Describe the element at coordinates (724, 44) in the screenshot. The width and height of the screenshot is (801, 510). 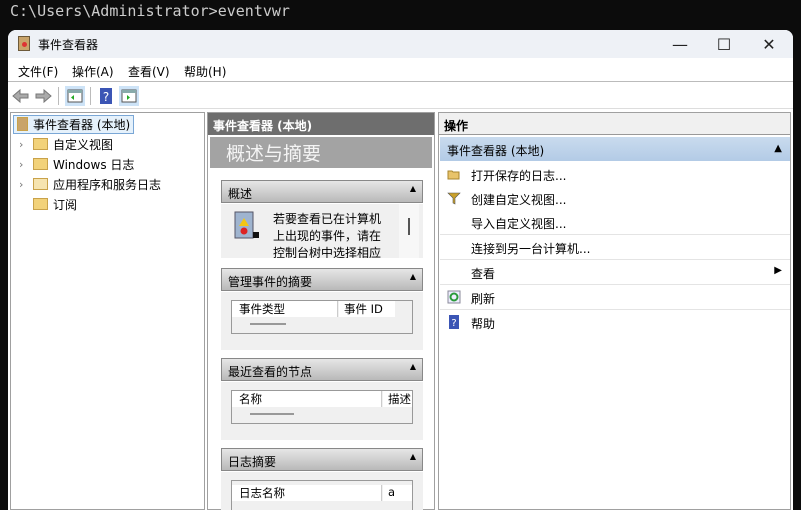
I see `maximize-button: ☐` at that location.